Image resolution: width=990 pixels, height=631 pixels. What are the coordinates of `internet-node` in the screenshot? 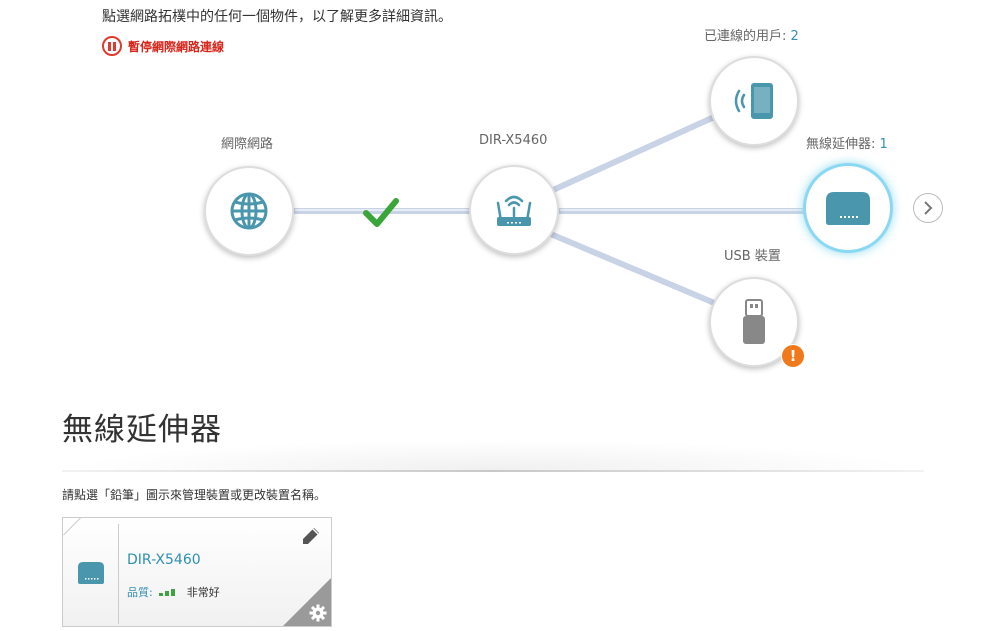 It's located at (249, 211).